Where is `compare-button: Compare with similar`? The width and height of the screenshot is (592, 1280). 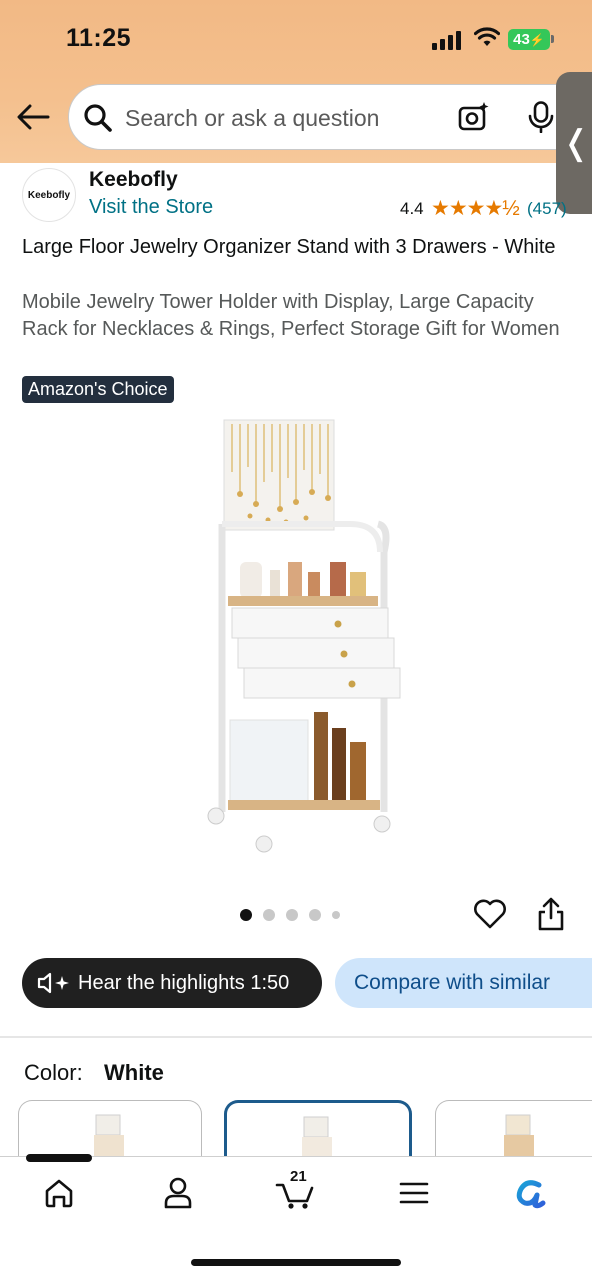 compare-button: Compare with similar is located at coordinates (463, 983).